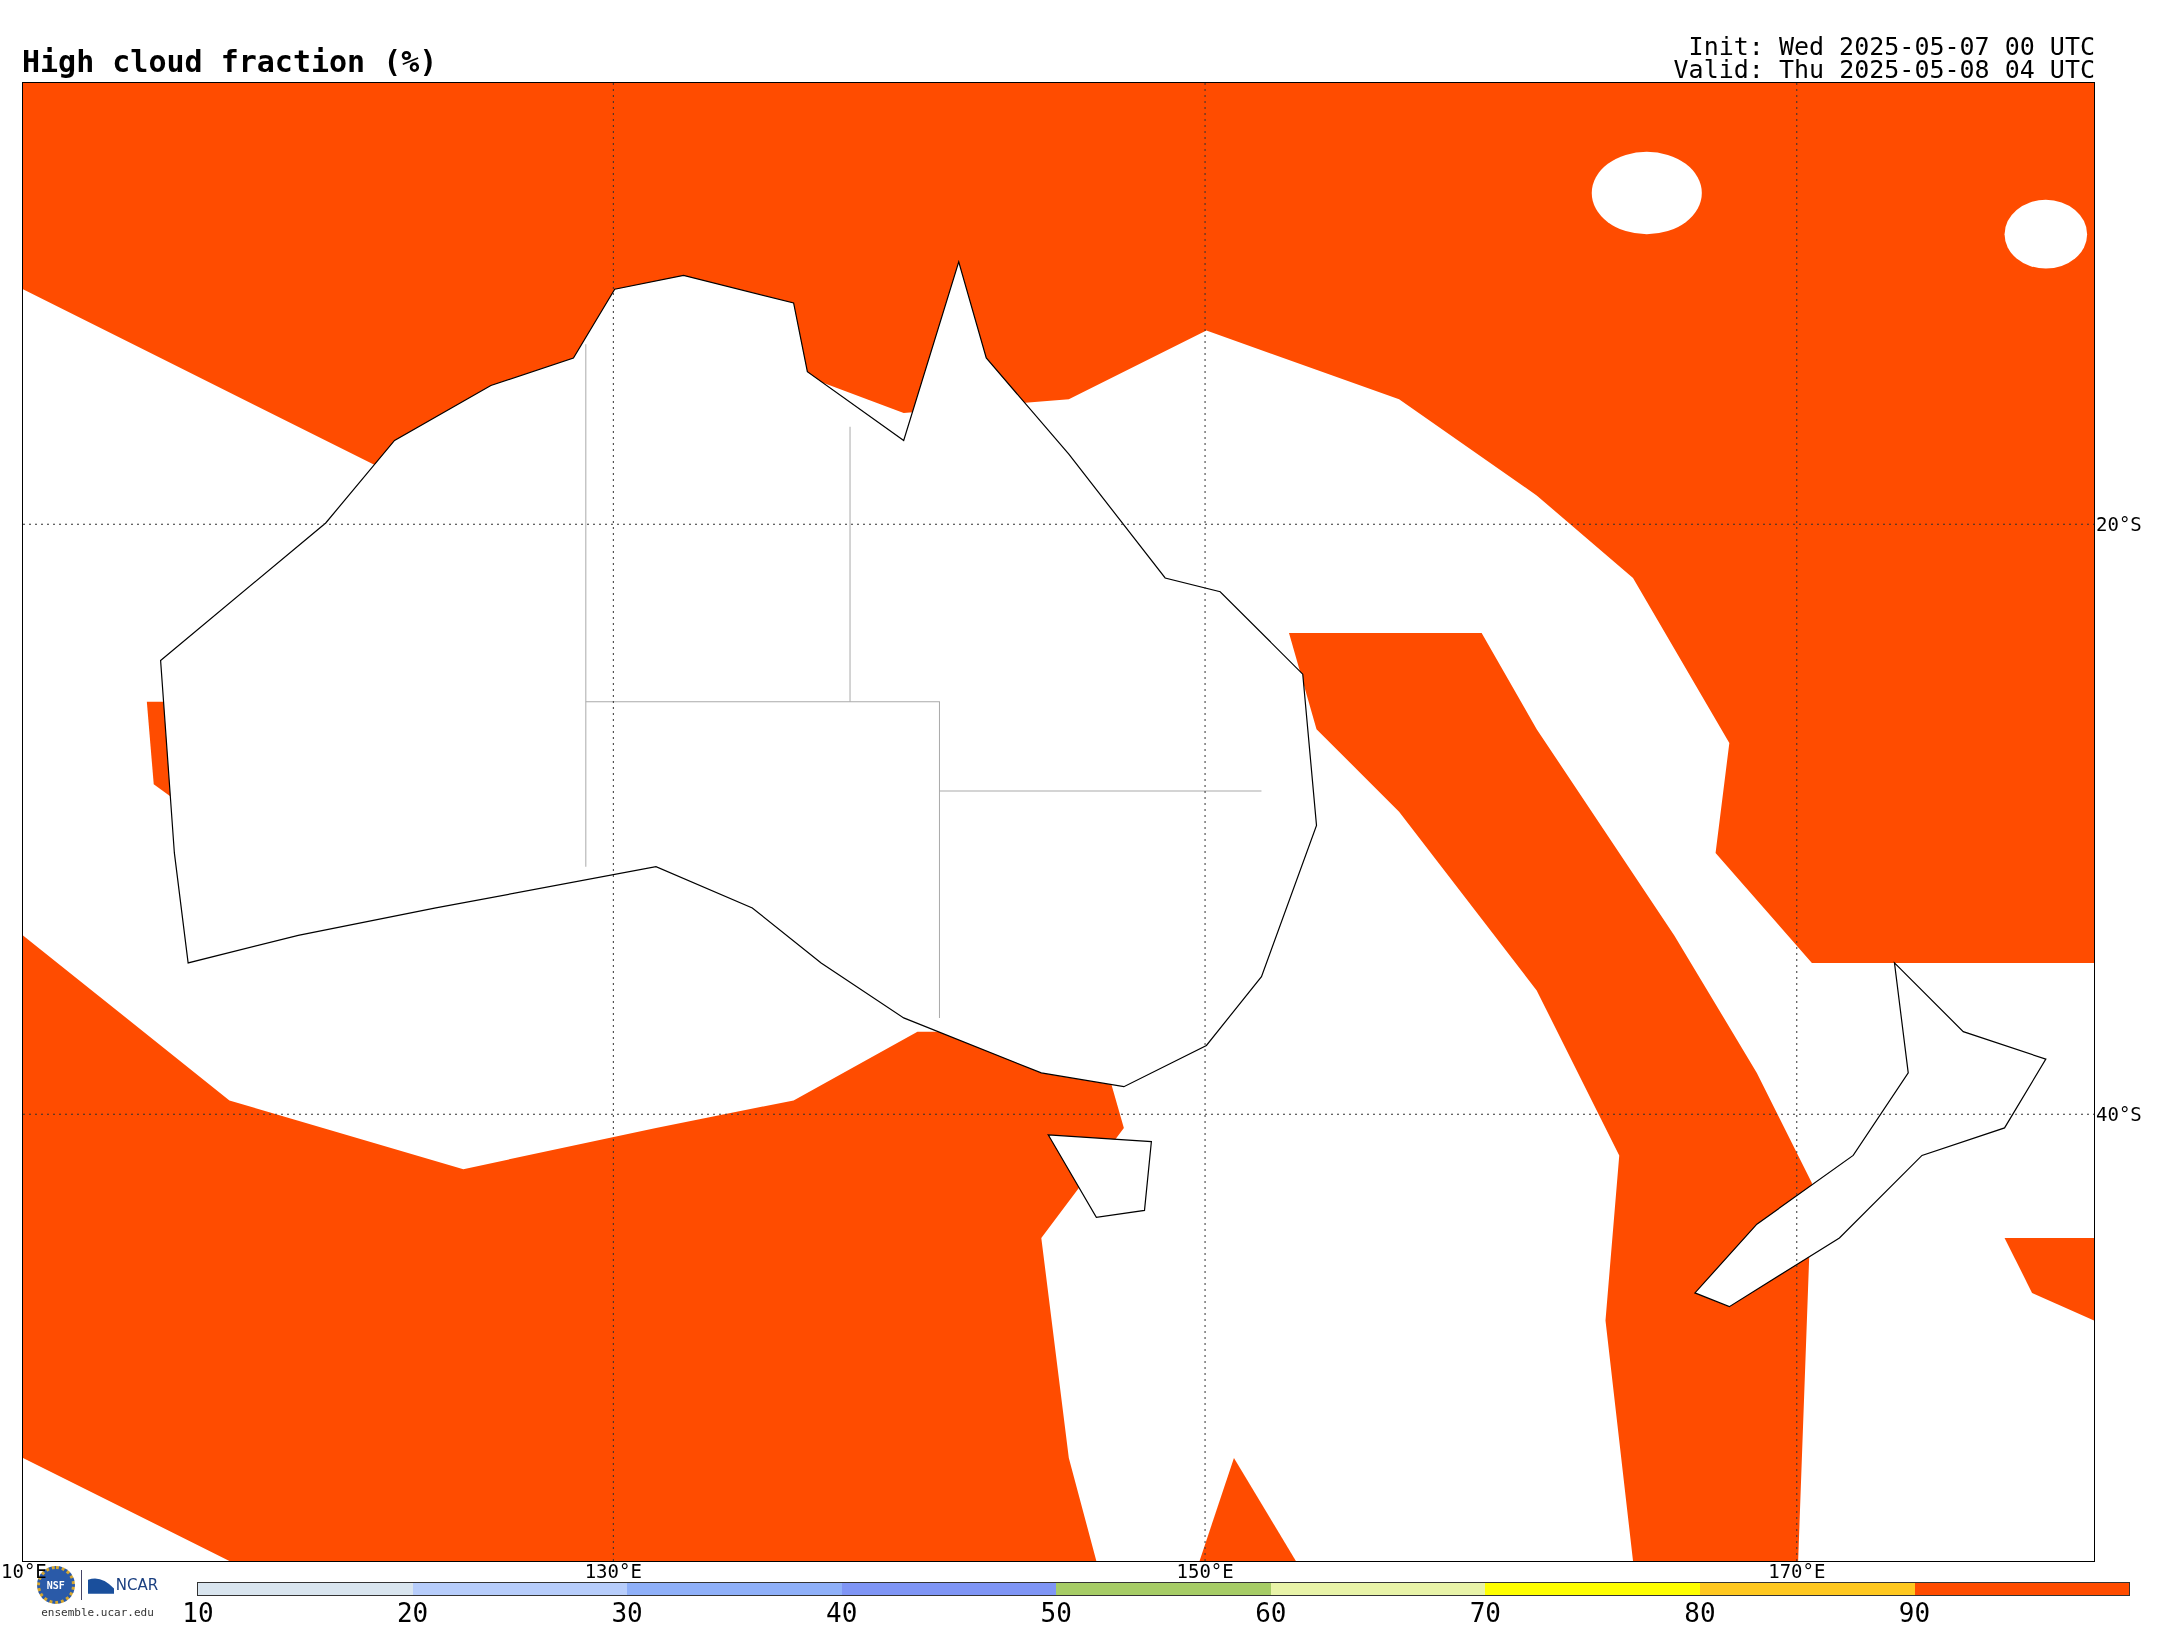 This screenshot has height=1626, width=2160. What do you see at coordinates (24, 1571) in the screenshot?
I see `longitude-label: 10°E` at bounding box center [24, 1571].